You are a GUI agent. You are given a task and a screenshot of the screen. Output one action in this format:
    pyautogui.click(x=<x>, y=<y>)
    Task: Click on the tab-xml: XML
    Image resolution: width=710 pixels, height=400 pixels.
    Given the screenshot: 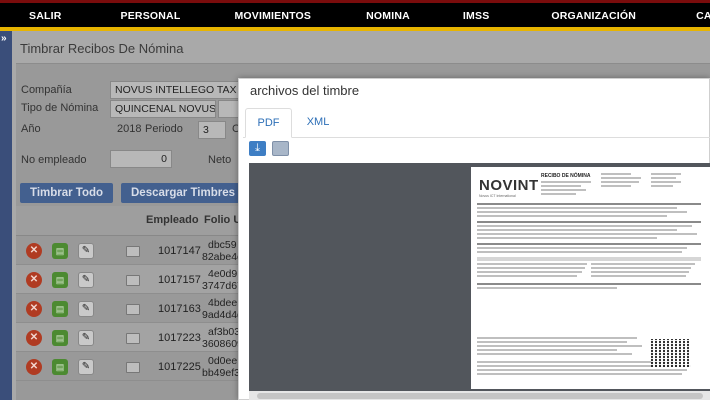 What is the action you would take?
    pyautogui.click(x=318, y=123)
    